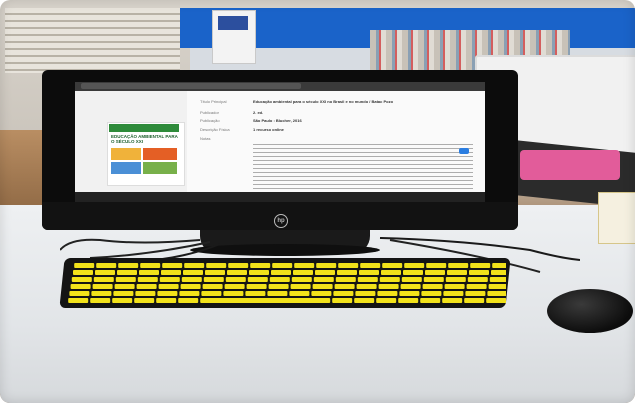 The height and width of the screenshot is (403, 635). What do you see at coordinates (258, 112) in the screenshot?
I see `meta-value: 2. ed.` at bounding box center [258, 112].